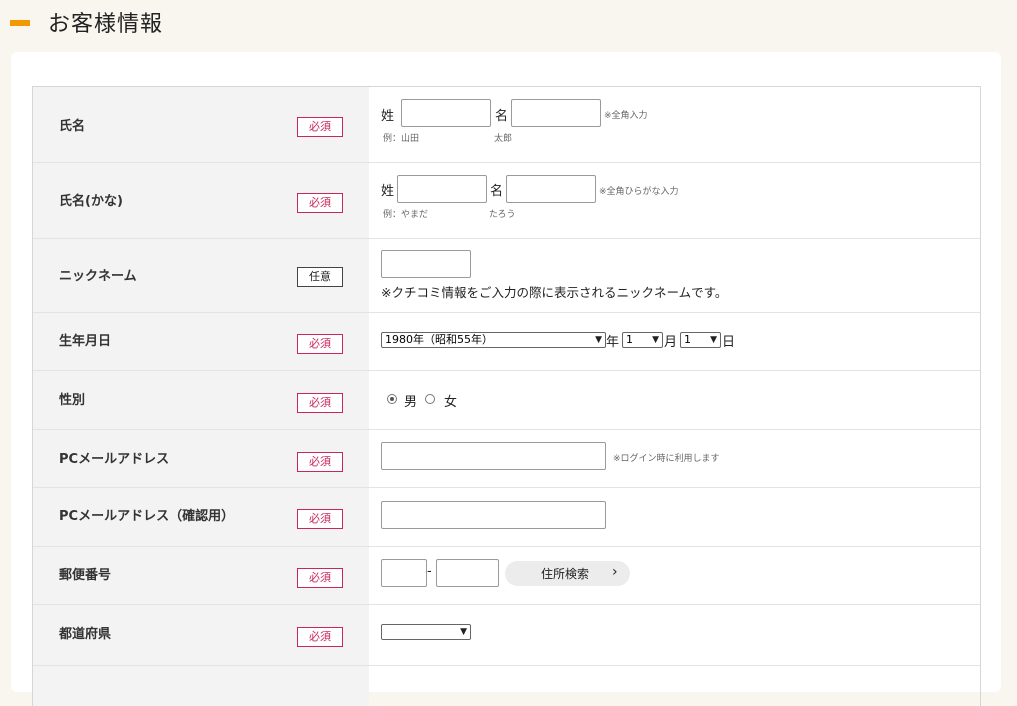 This screenshot has height=706, width=1017. I want to click on field-label-gender: 性別, so click(72, 400).